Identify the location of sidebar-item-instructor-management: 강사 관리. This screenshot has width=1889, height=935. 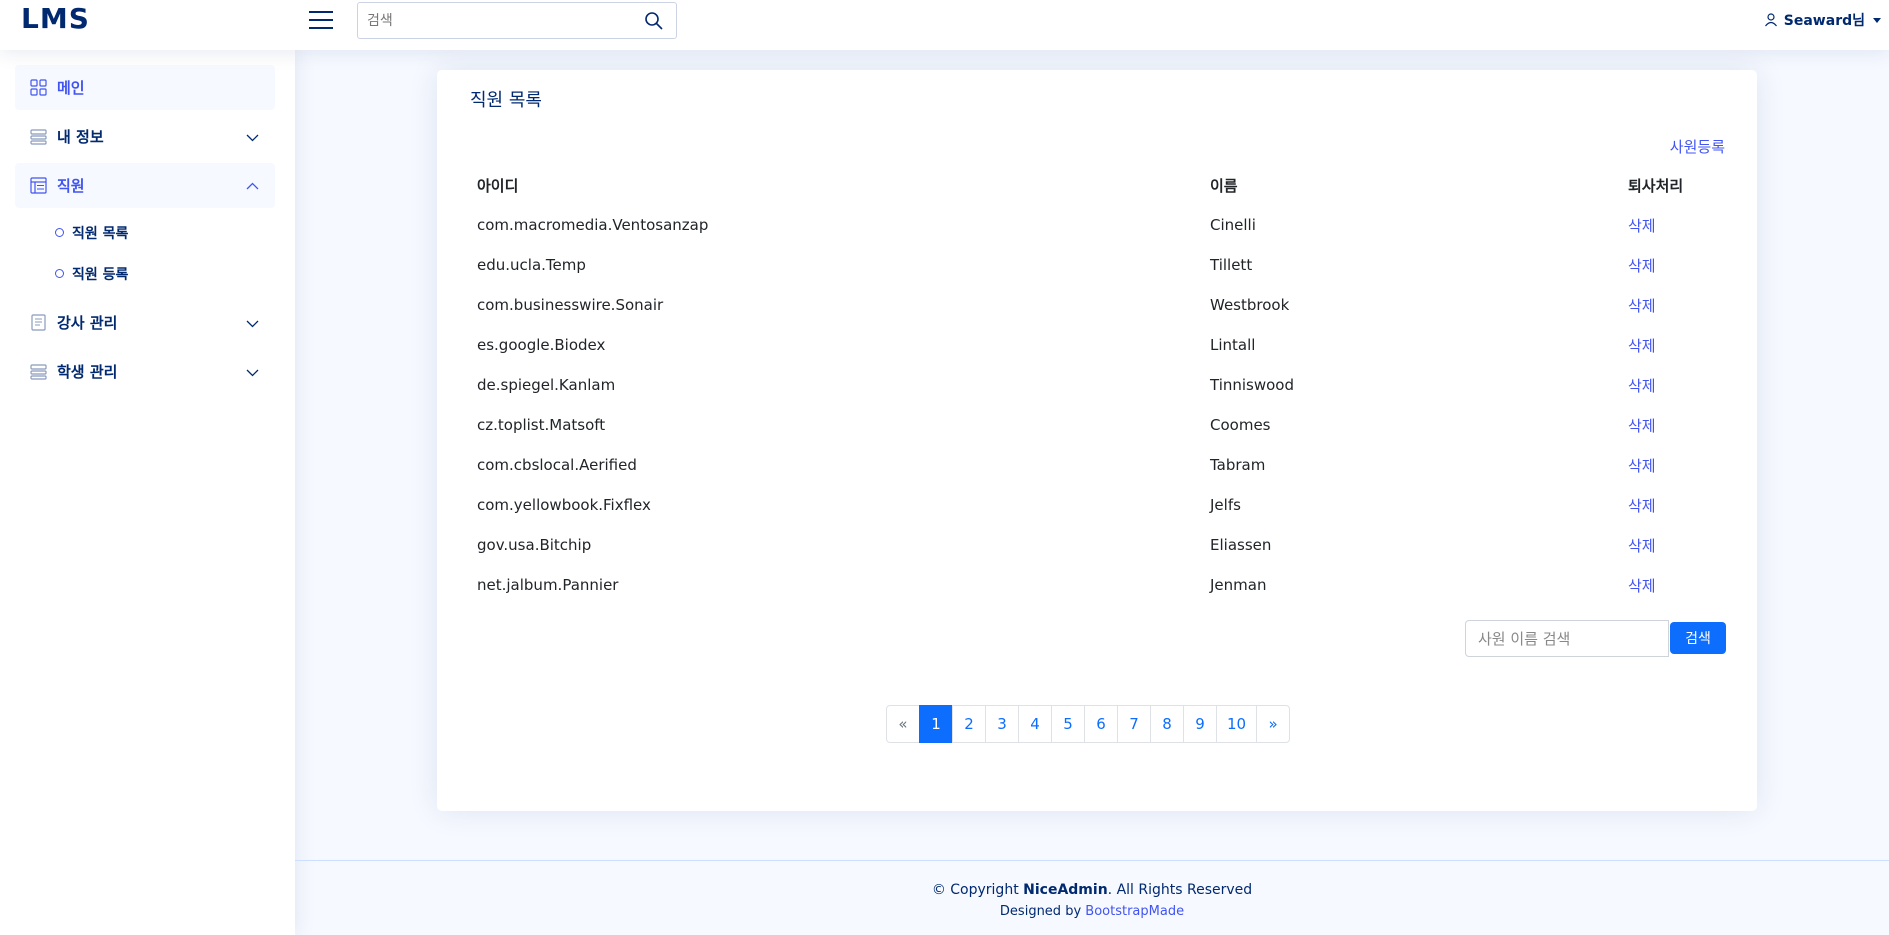
(145, 322).